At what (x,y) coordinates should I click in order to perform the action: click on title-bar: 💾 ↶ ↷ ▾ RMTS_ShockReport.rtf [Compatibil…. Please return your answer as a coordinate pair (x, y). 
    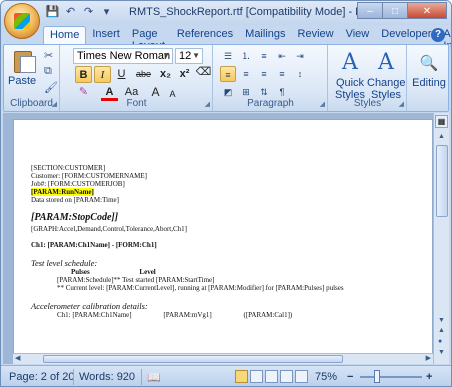
    Looking at the image, I should click on (226, 20).